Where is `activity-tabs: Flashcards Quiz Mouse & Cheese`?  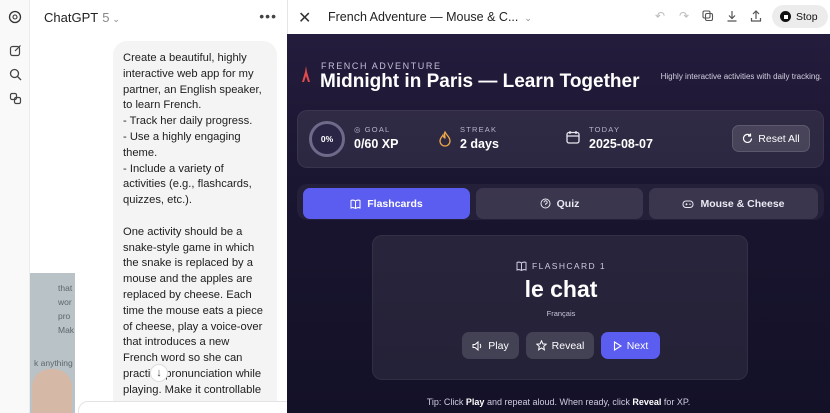 activity-tabs: Flashcards Quiz Mouse & Cheese is located at coordinates (560, 202).